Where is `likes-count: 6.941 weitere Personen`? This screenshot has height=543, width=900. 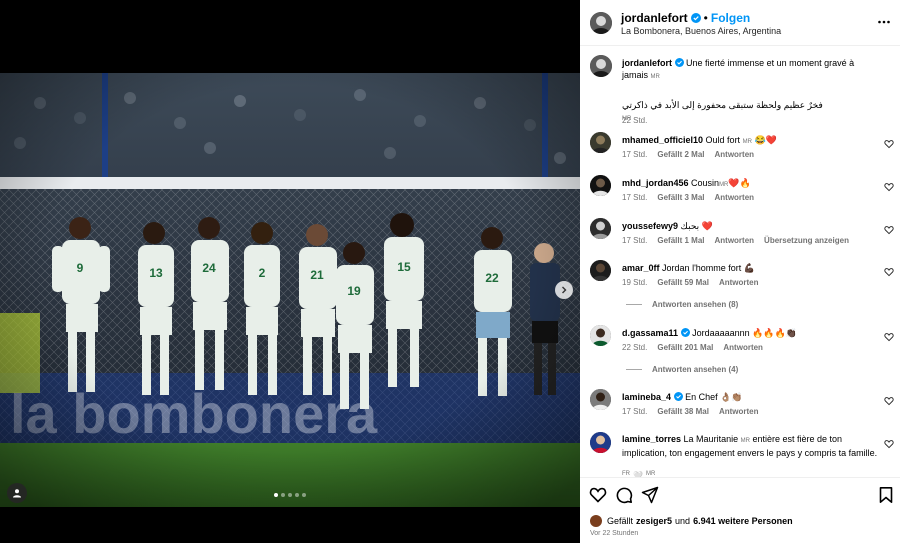 likes-count: 6.941 weitere Personen is located at coordinates (743, 521).